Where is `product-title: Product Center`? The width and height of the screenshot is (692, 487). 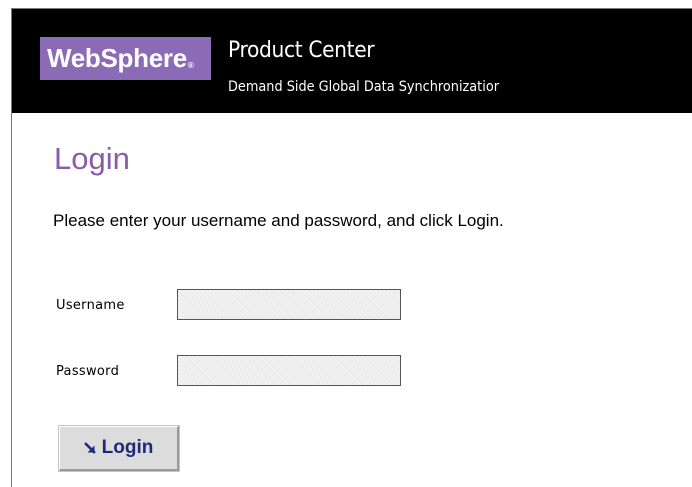 product-title: Product Center is located at coordinates (301, 50).